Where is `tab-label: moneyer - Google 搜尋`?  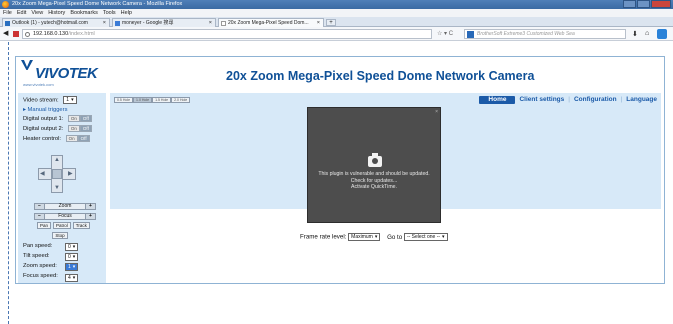
tab-label: moneyer - Google 搜尋 is located at coordinates (148, 23).